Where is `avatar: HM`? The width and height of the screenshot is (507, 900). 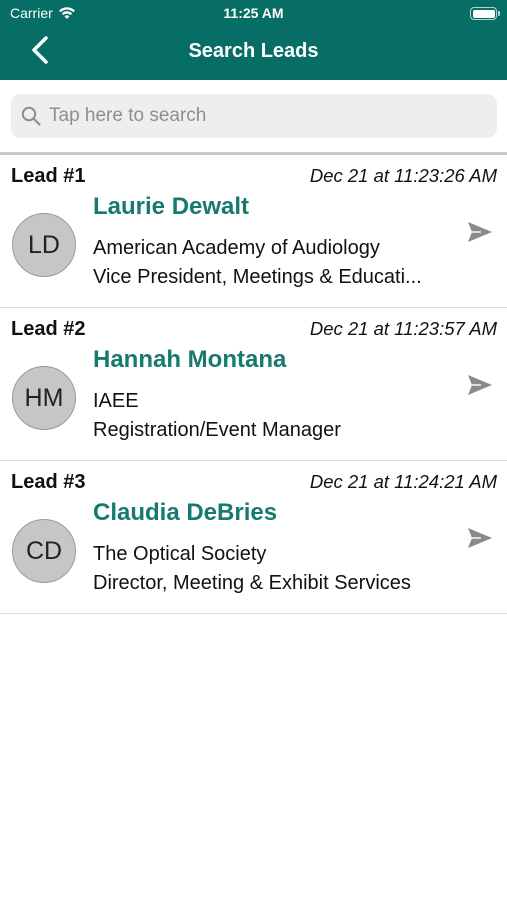
avatar: HM is located at coordinates (44, 398).